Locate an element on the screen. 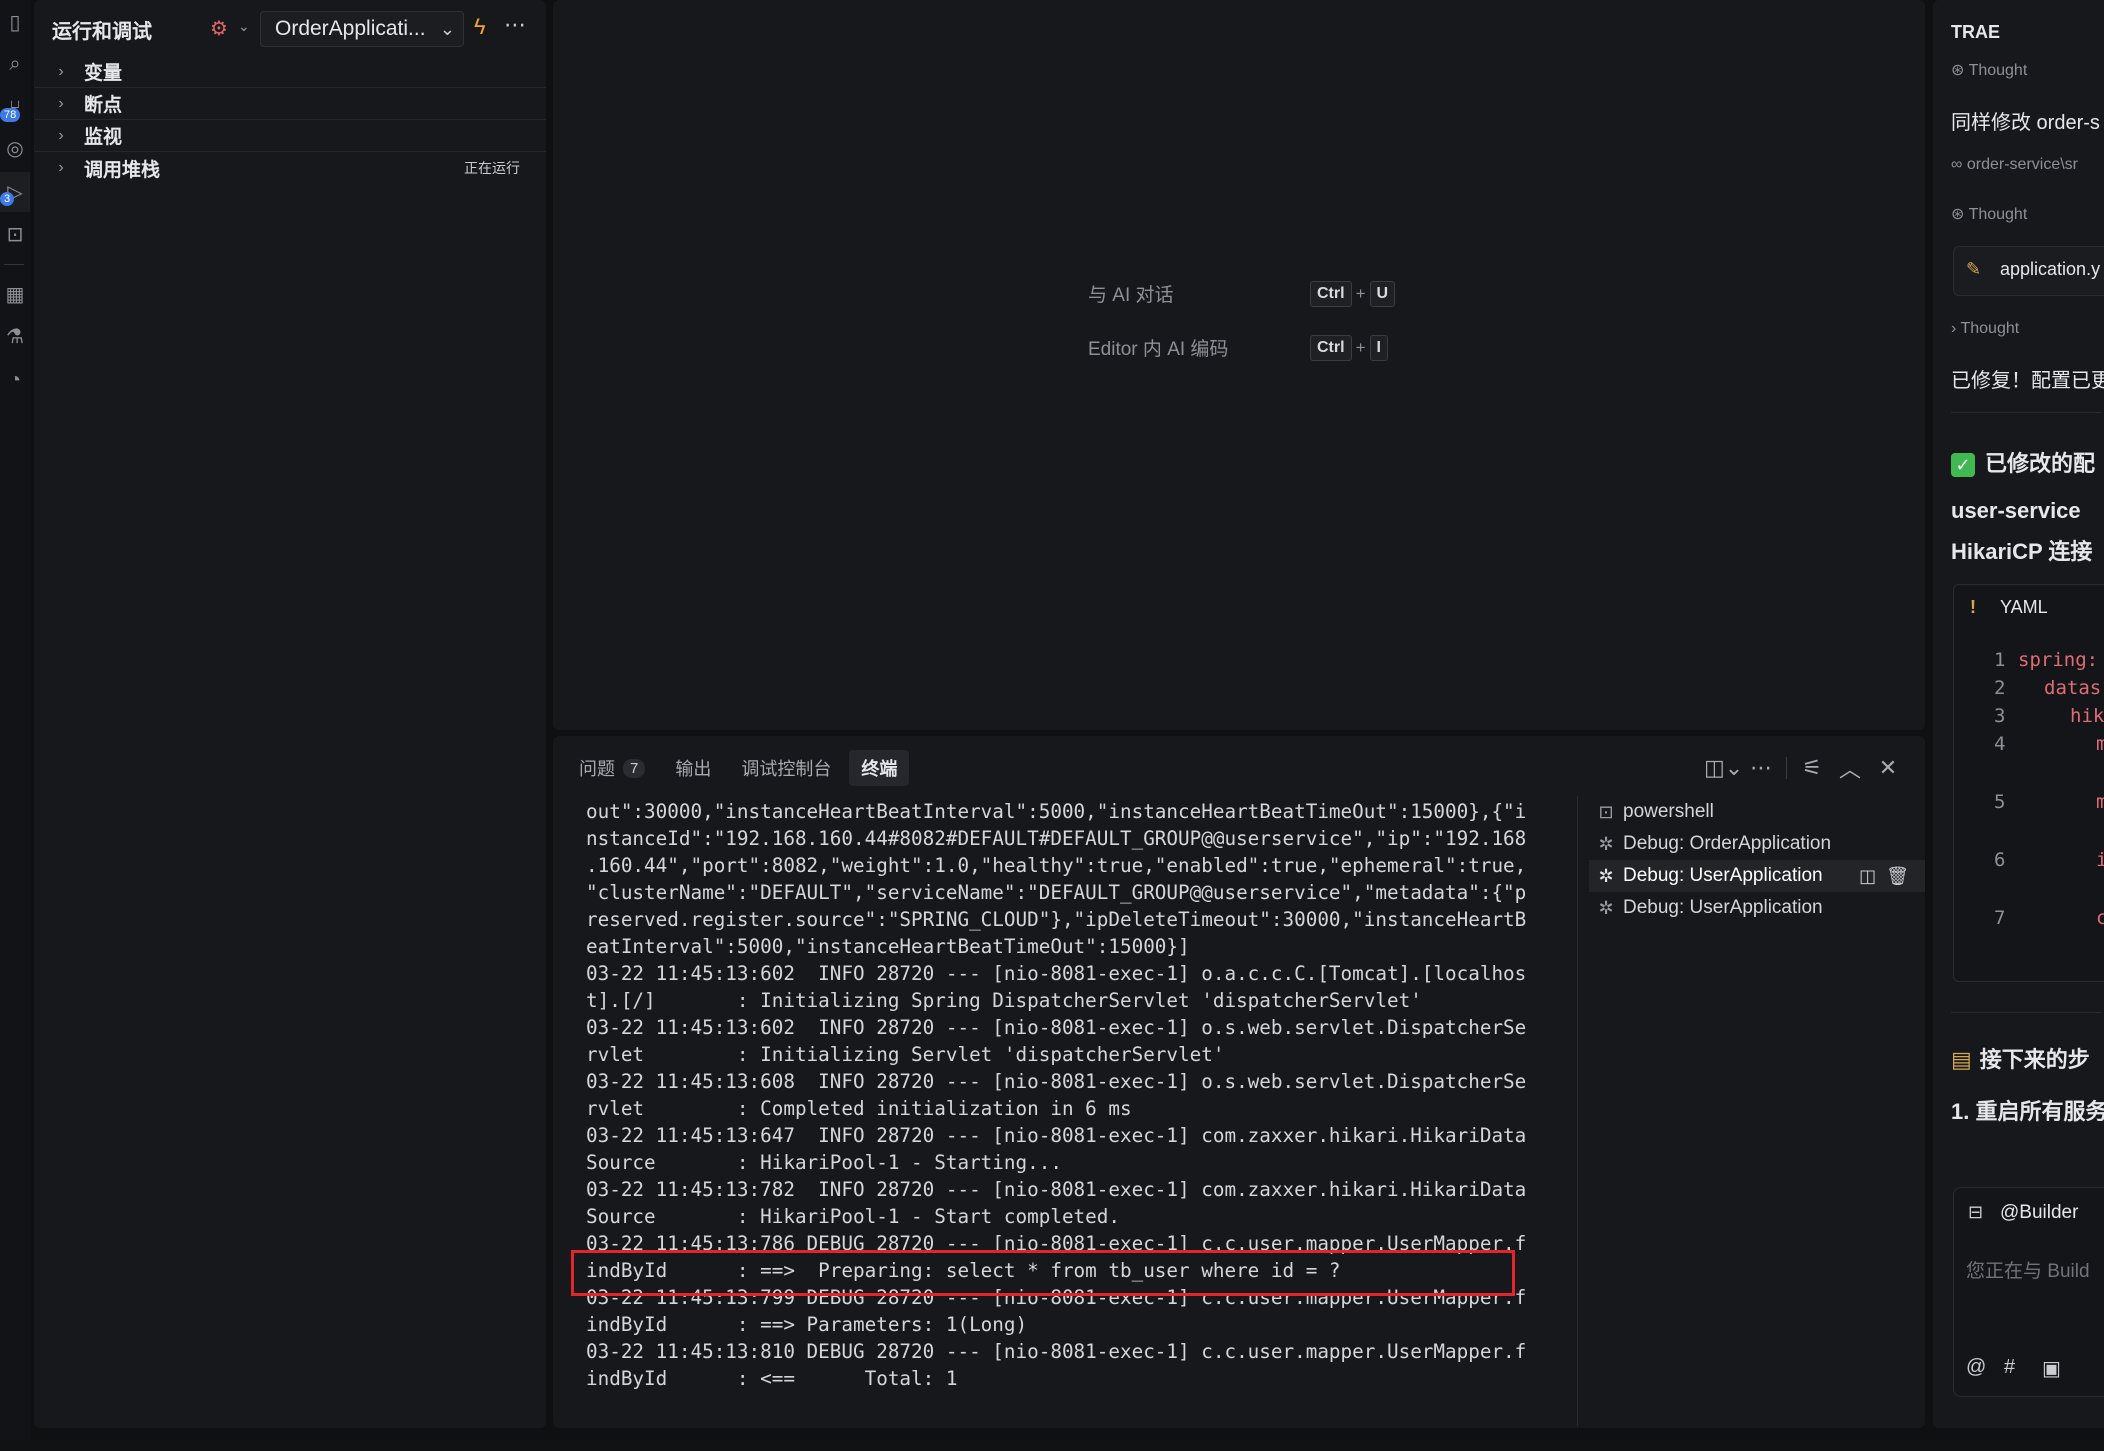 This screenshot has width=2104, height=1451. image-icon: ▣ is located at coordinates (2051, 1368).